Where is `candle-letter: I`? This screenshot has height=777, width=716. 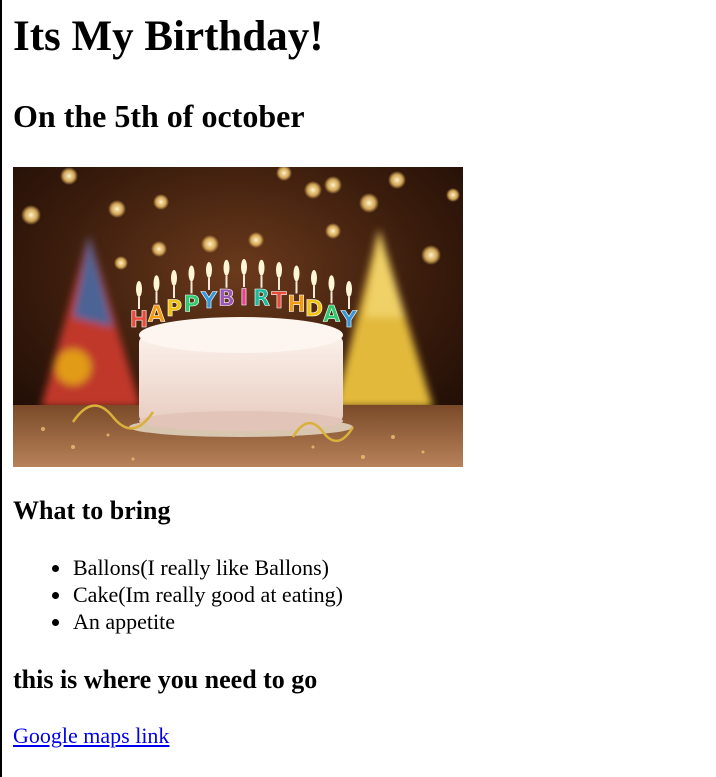 candle-letter: I is located at coordinates (244, 298).